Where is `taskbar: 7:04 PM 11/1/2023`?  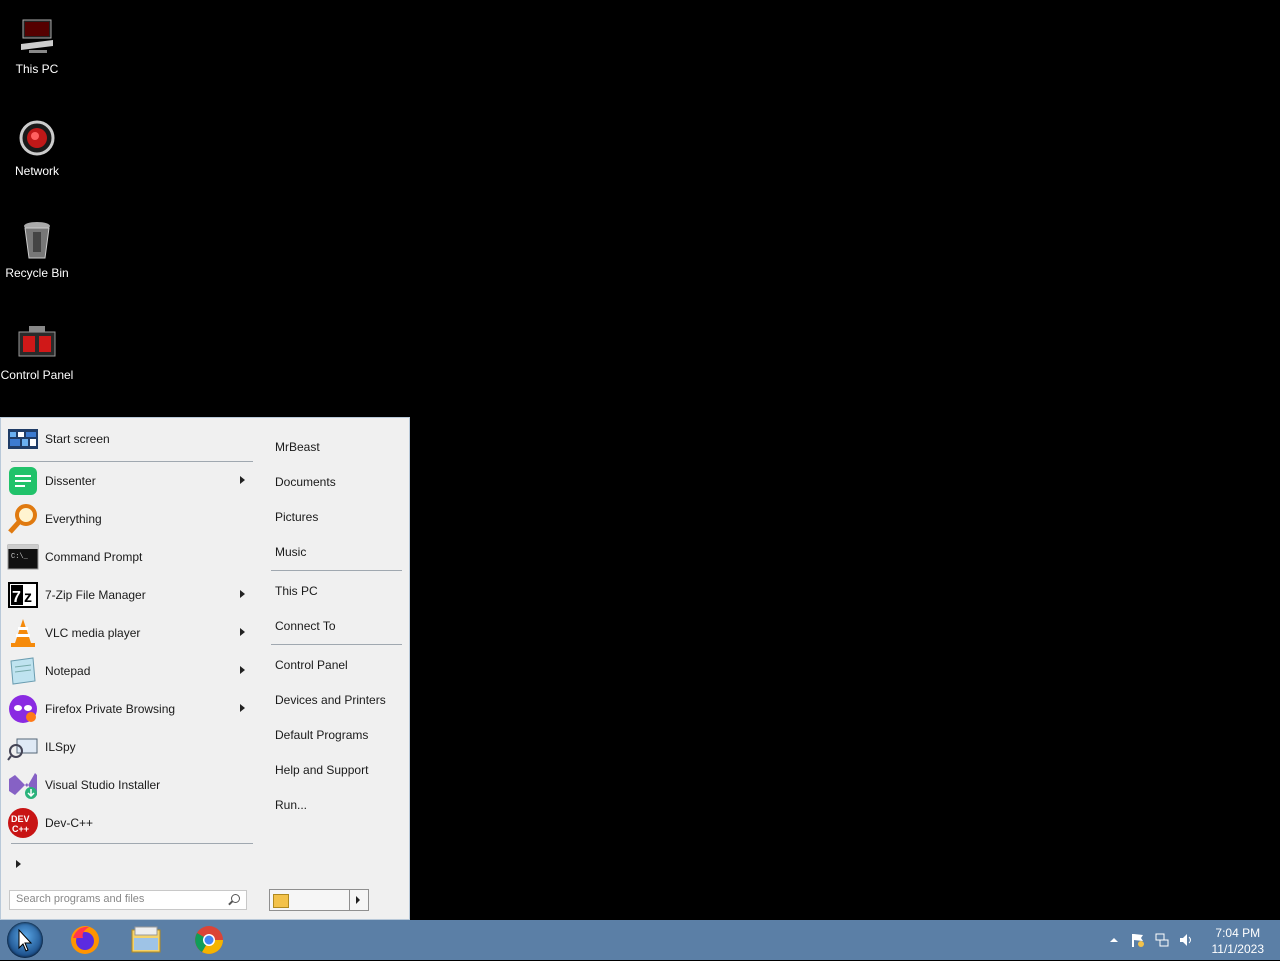 taskbar: 7:04 PM 11/1/2023 is located at coordinates (640, 940).